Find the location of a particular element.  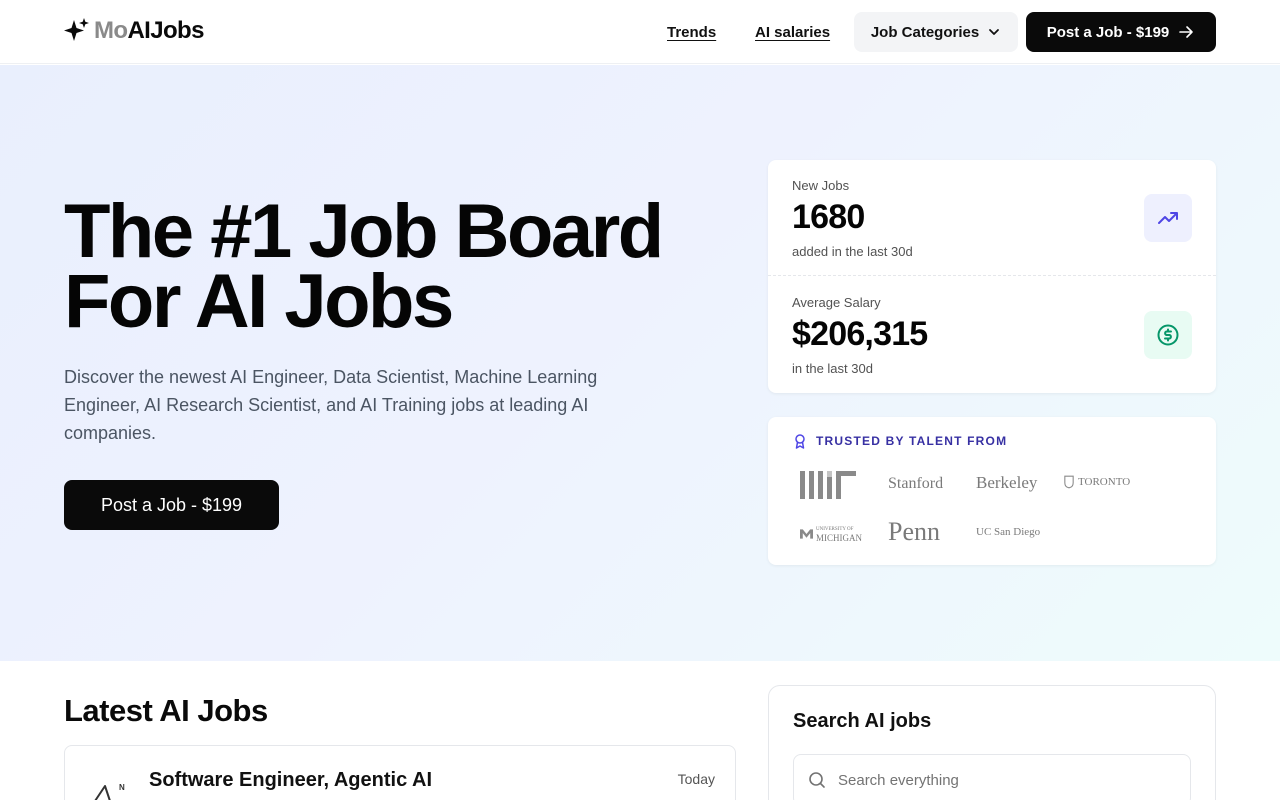

michigan-text: UNIVERSITY OF MICHIGAN is located at coordinates (839, 534).